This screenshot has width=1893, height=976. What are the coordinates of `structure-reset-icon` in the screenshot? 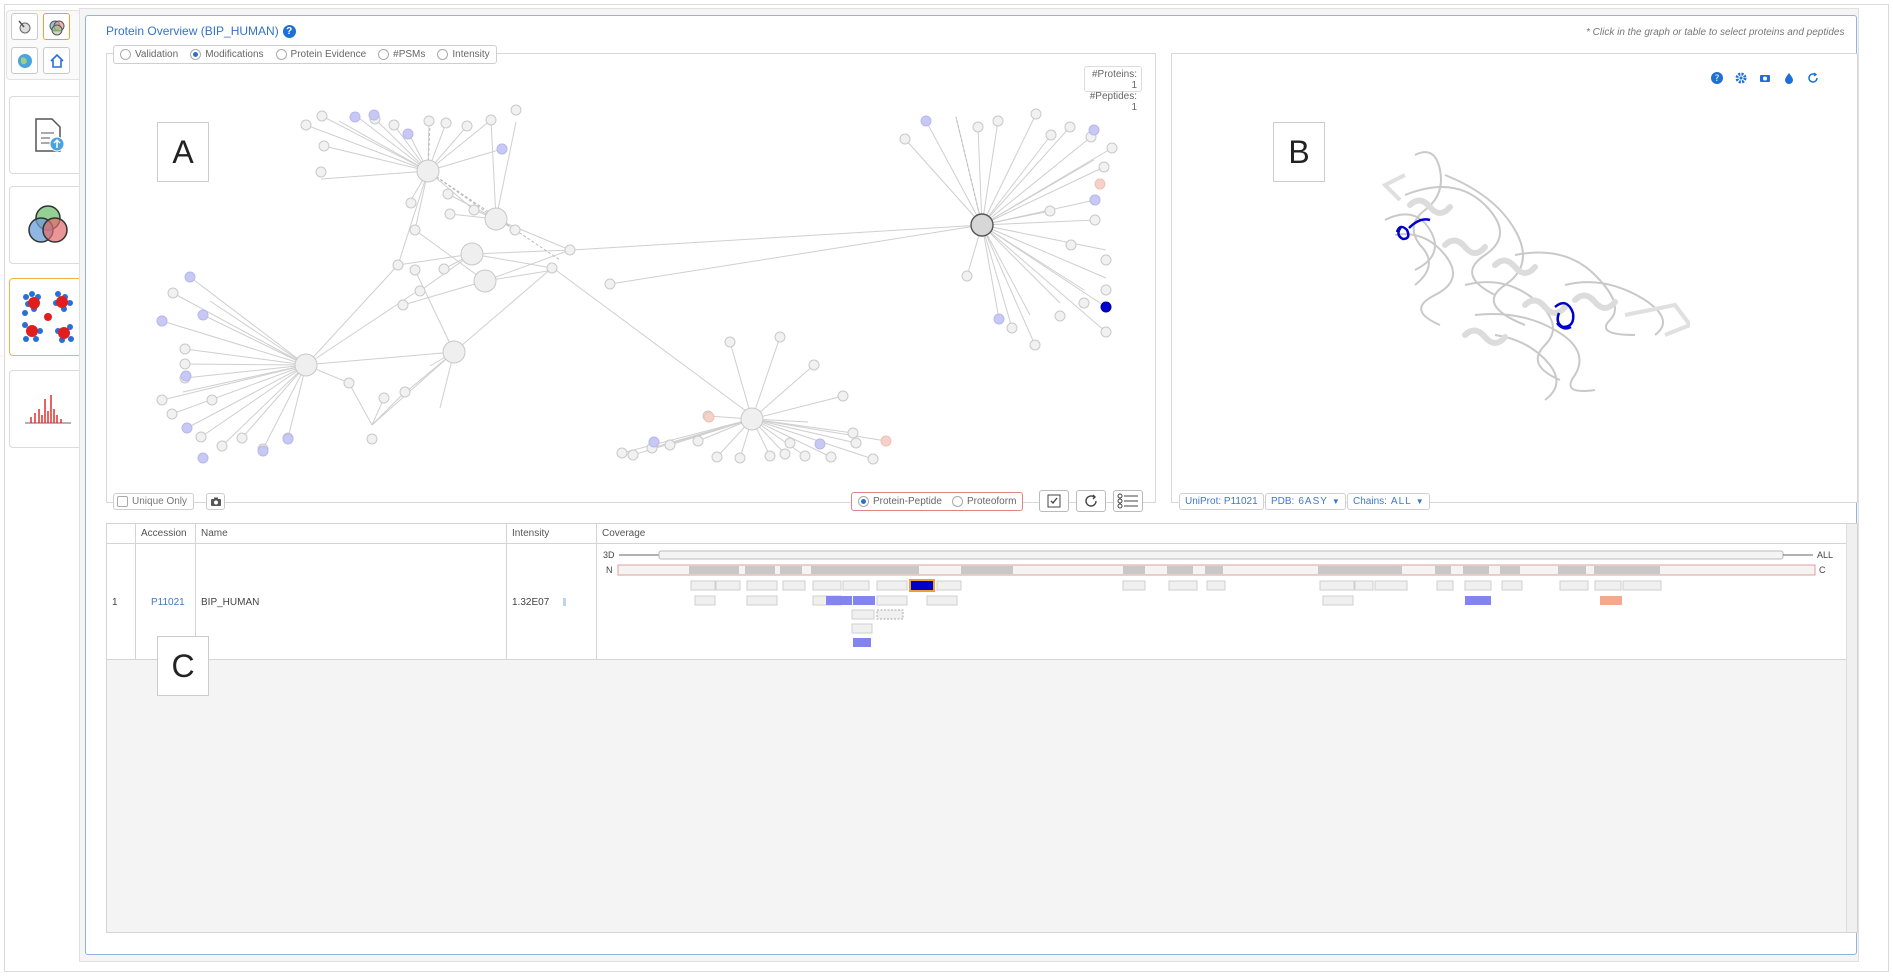 It's located at (1812, 77).